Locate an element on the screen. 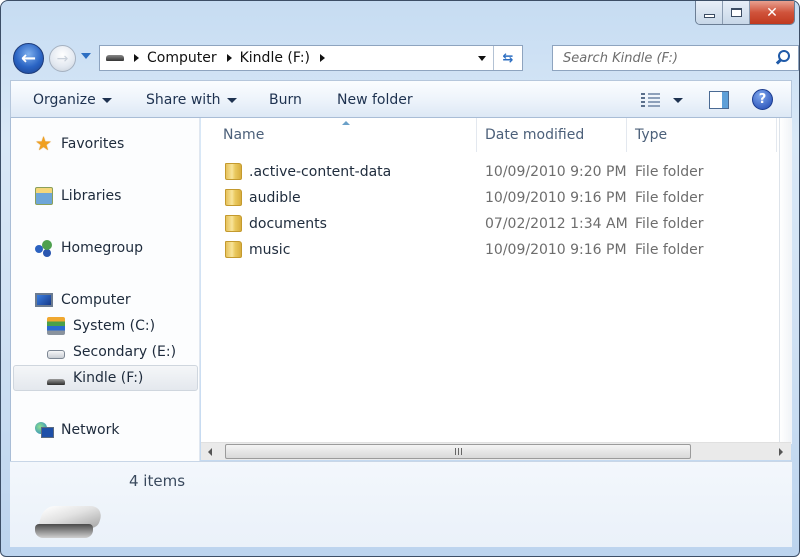 This screenshot has height=557, width=800. close-icon: ✕ is located at coordinates (772, 12).